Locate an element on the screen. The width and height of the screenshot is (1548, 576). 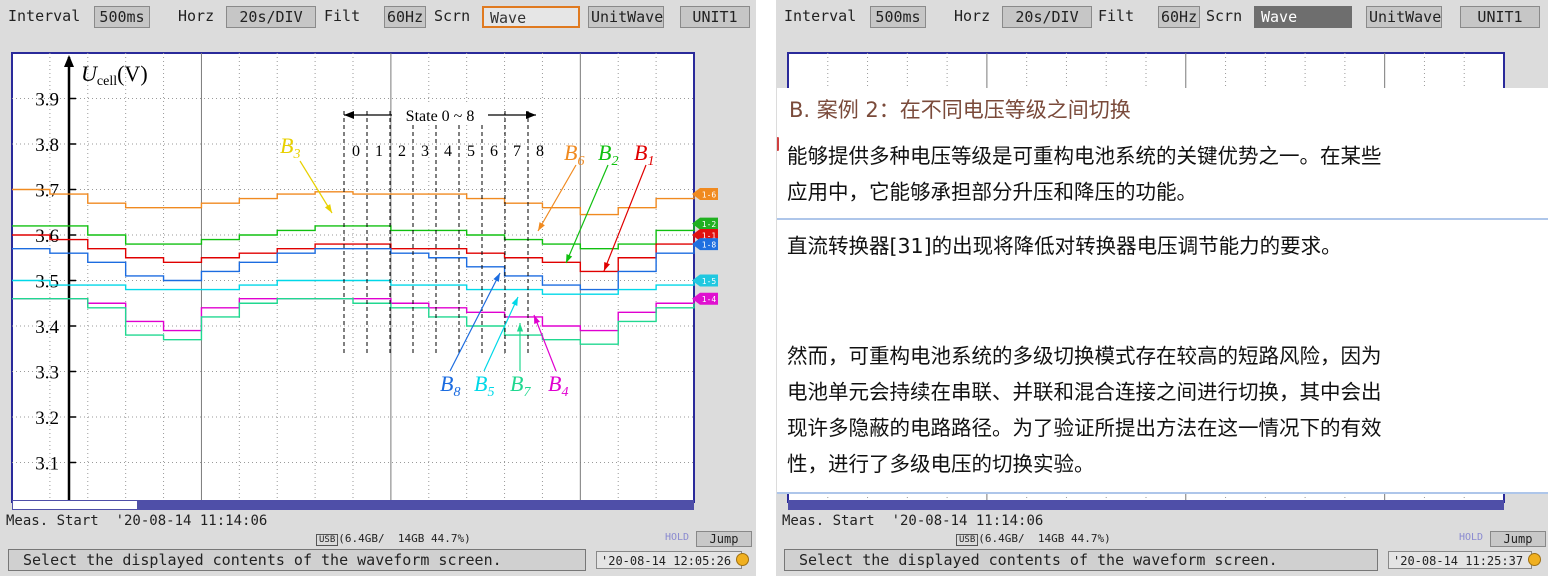
clock-display: '20-08-14 12:05:26 is located at coordinates (669, 560).